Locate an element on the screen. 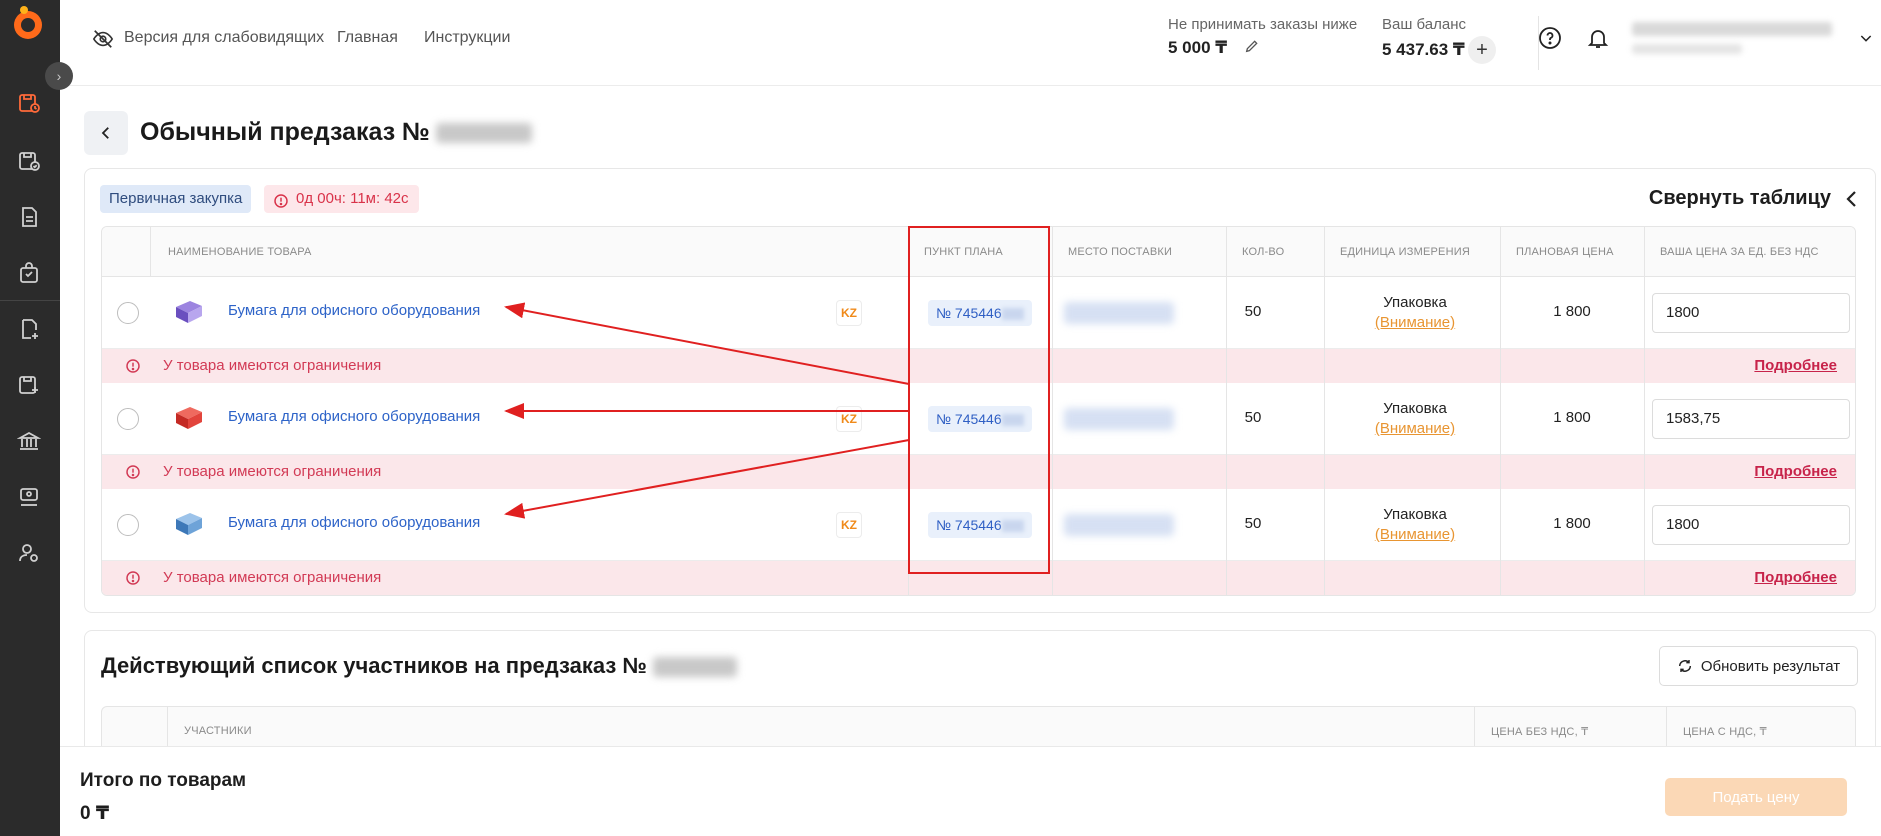  collapse-table-button: Свернуть таблицу is located at coordinates (1754, 198).